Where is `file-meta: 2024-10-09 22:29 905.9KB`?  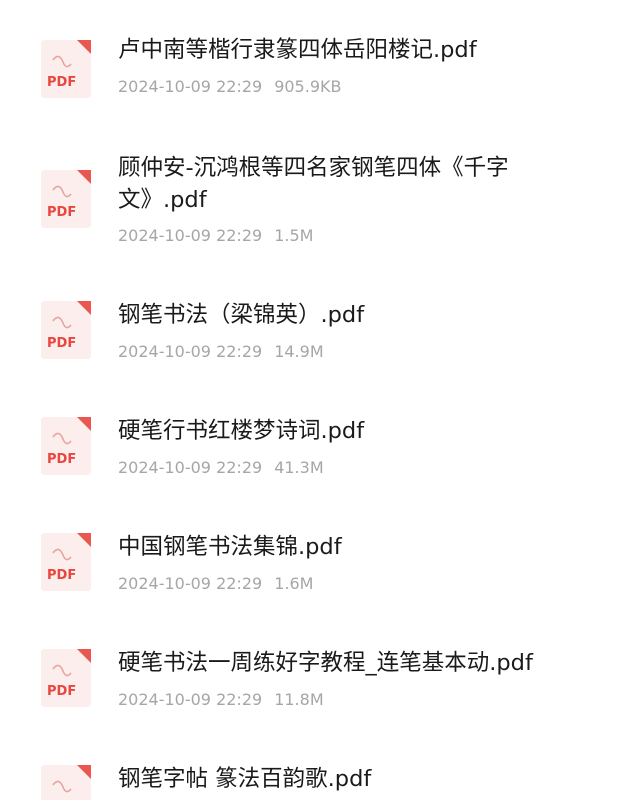
file-meta: 2024-10-09 22:29 905.9KB is located at coordinates (229, 87).